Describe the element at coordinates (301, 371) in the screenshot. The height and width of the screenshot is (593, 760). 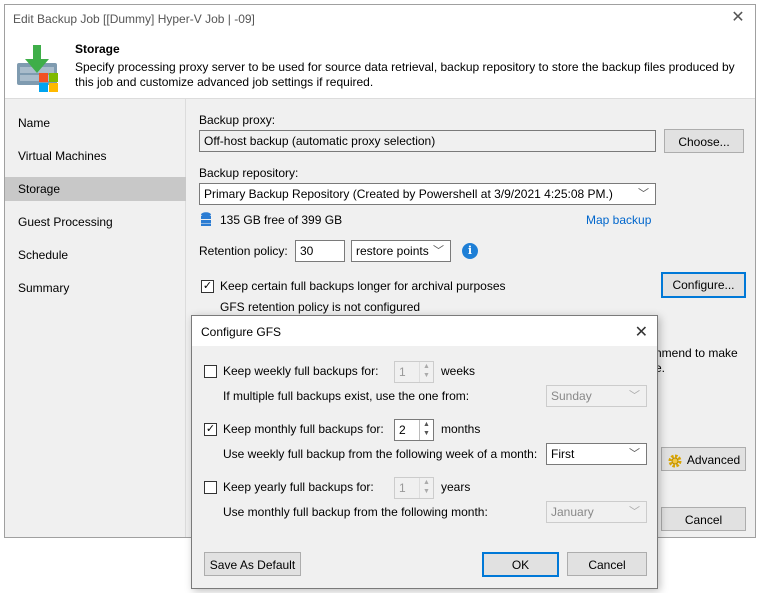
I see `weekly-label: Keep weekly full backups for:` at that location.